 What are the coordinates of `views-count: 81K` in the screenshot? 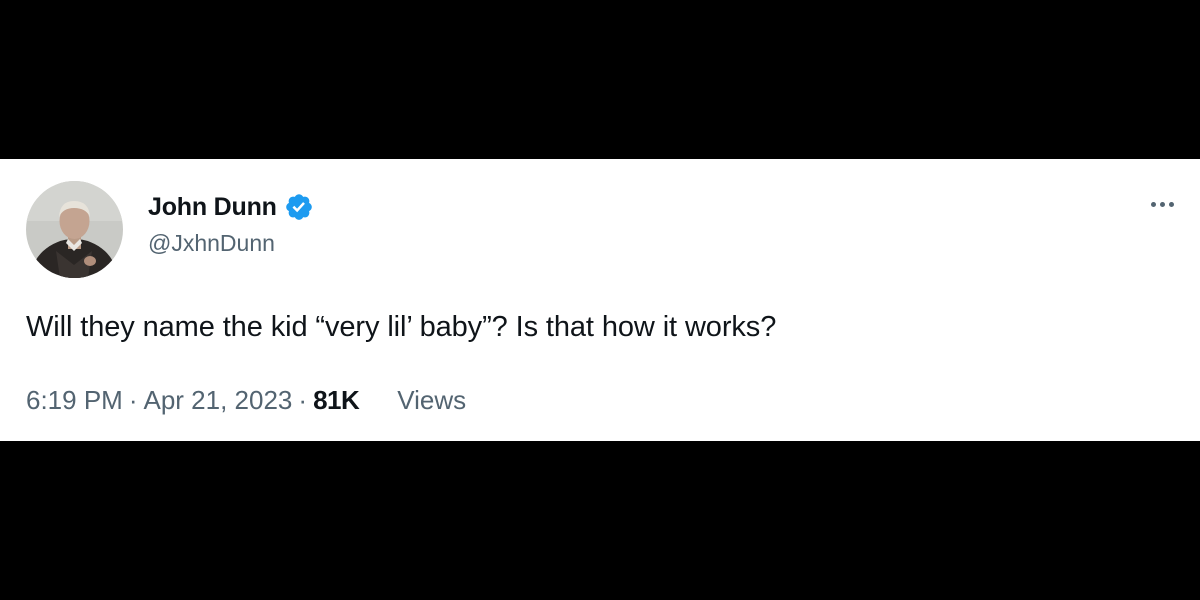 It's located at (336, 400).